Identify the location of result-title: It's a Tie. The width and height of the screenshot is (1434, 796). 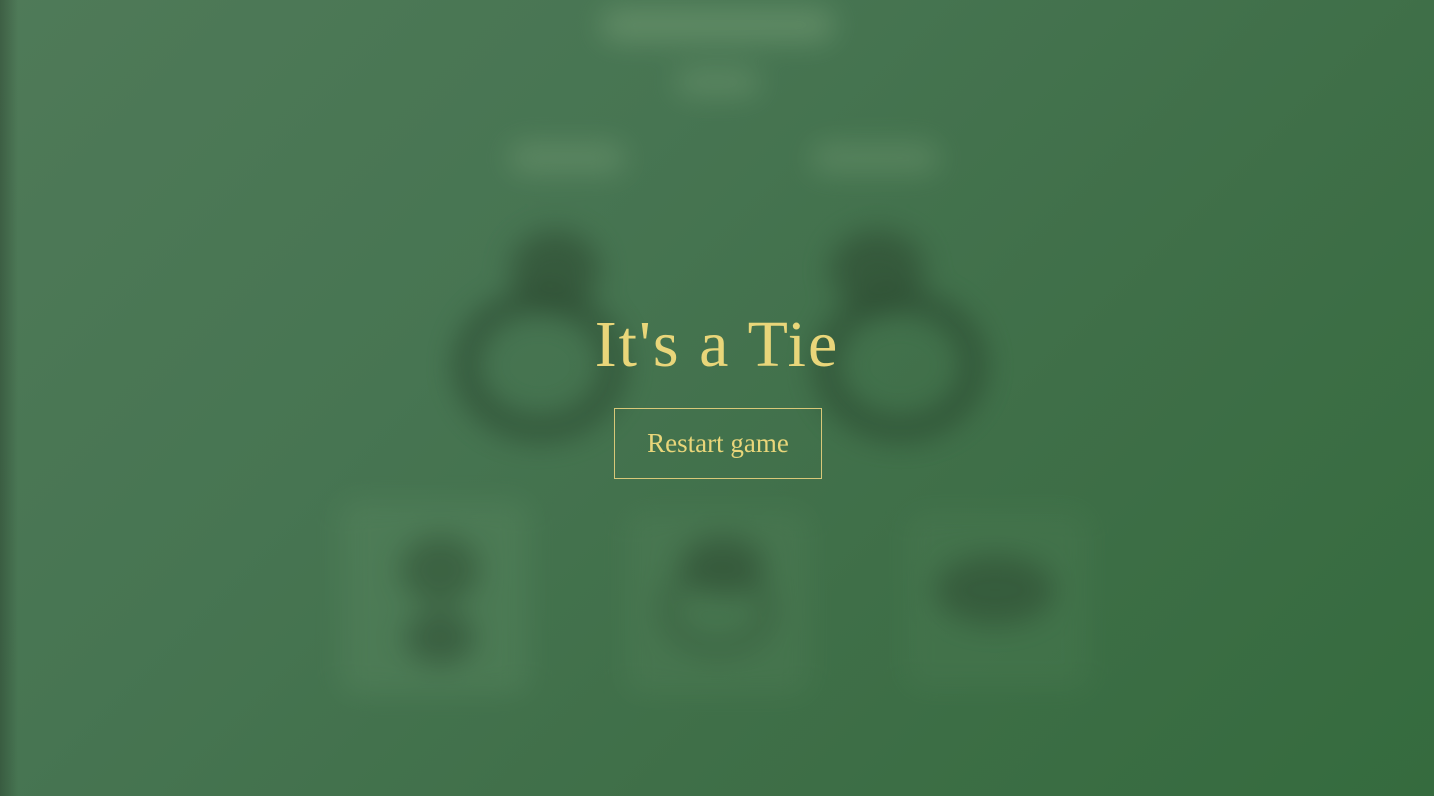
(717, 344).